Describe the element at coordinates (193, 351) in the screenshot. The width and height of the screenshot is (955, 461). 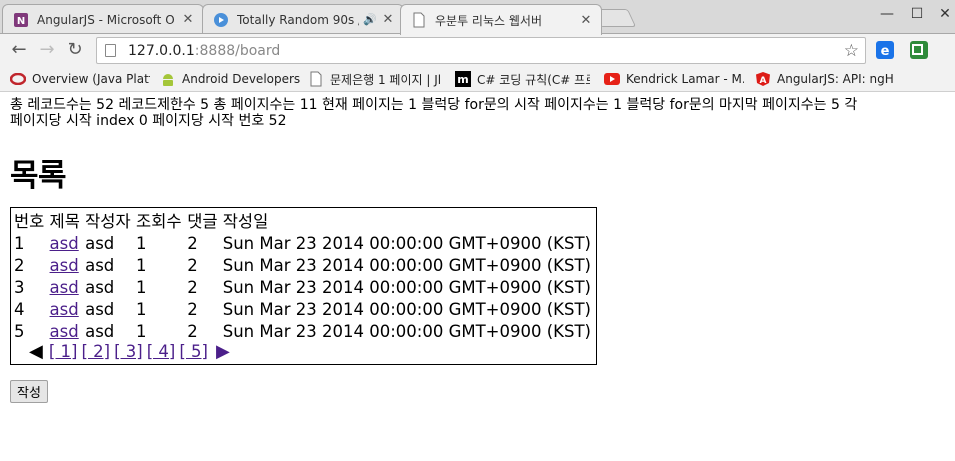
I see `page-link-5: [ 5]` at that location.